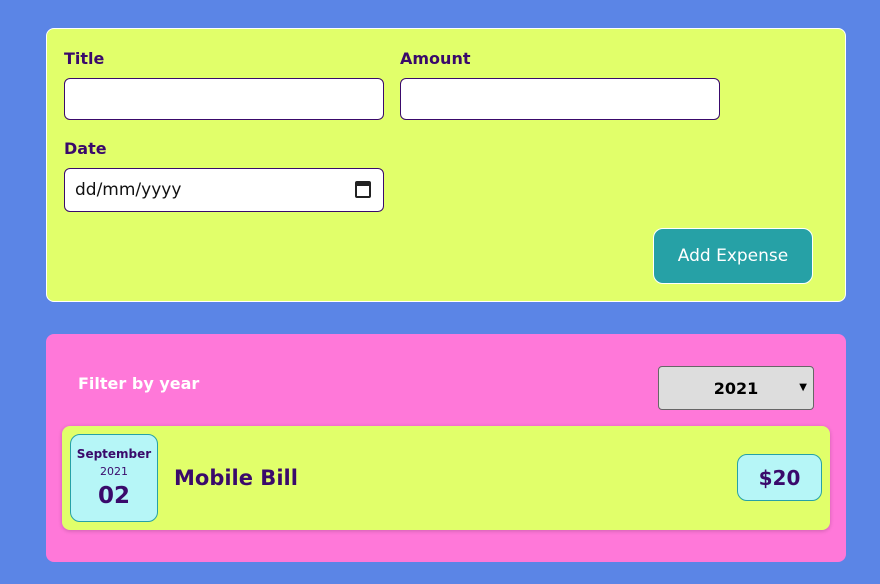 Image resolution: width=880 pixels, height=584 pixels. What do you see at coordinates (560, 99) in the screenshot?
I see `amount-input` at bounding box center [560, 99].